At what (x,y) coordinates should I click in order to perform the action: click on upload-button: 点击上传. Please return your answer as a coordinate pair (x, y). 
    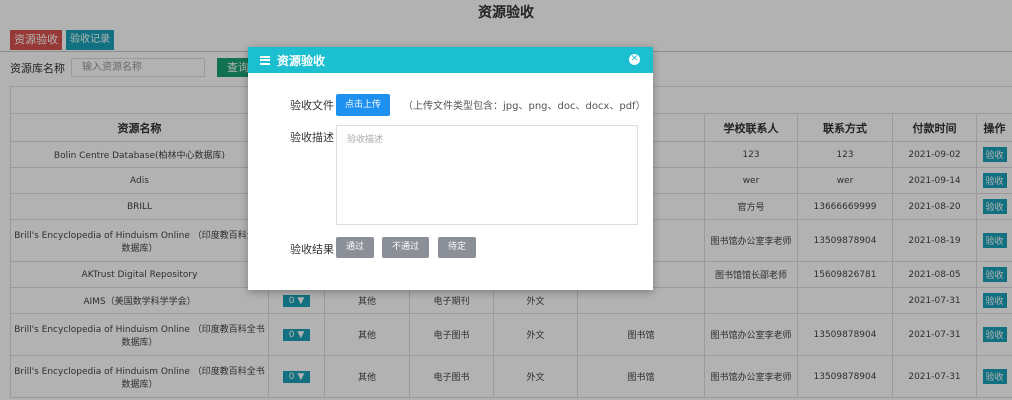
    Looking at the image, I should click on (363, 105).